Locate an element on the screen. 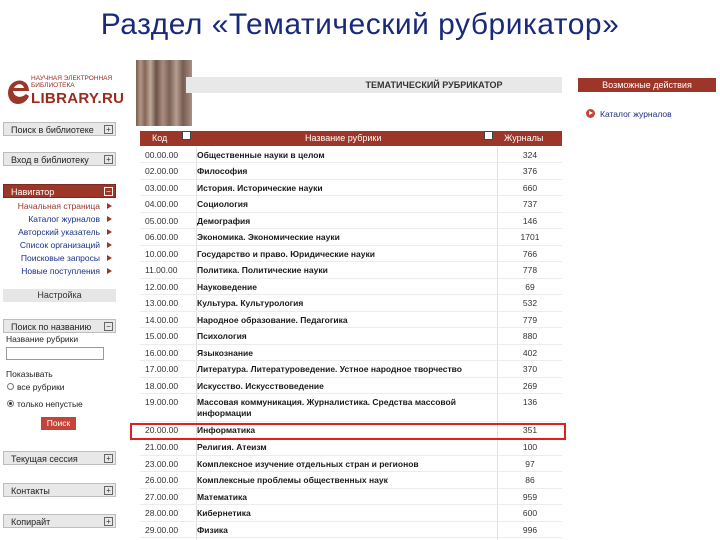 The image size is (720, 540). row-name-link: История. Исторические науки is located at coordinates (343, 188).